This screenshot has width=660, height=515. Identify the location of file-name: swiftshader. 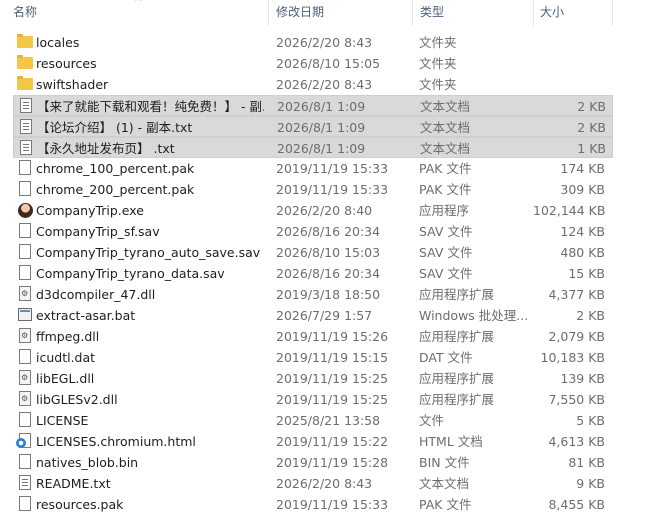
(72, 84).